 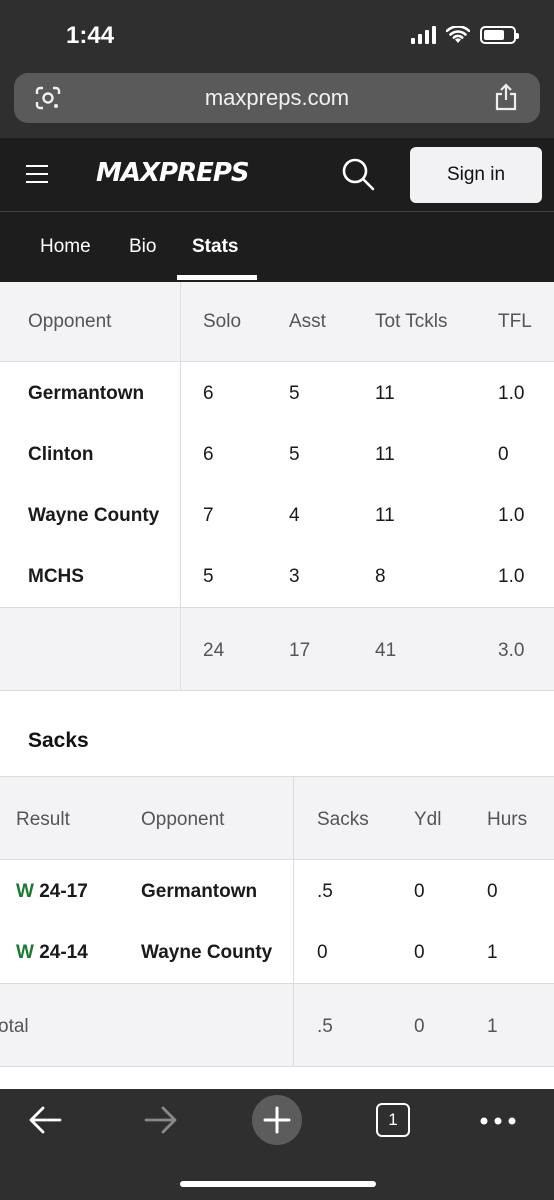 I want to click on battery-icon, so click(x=499, y=35).